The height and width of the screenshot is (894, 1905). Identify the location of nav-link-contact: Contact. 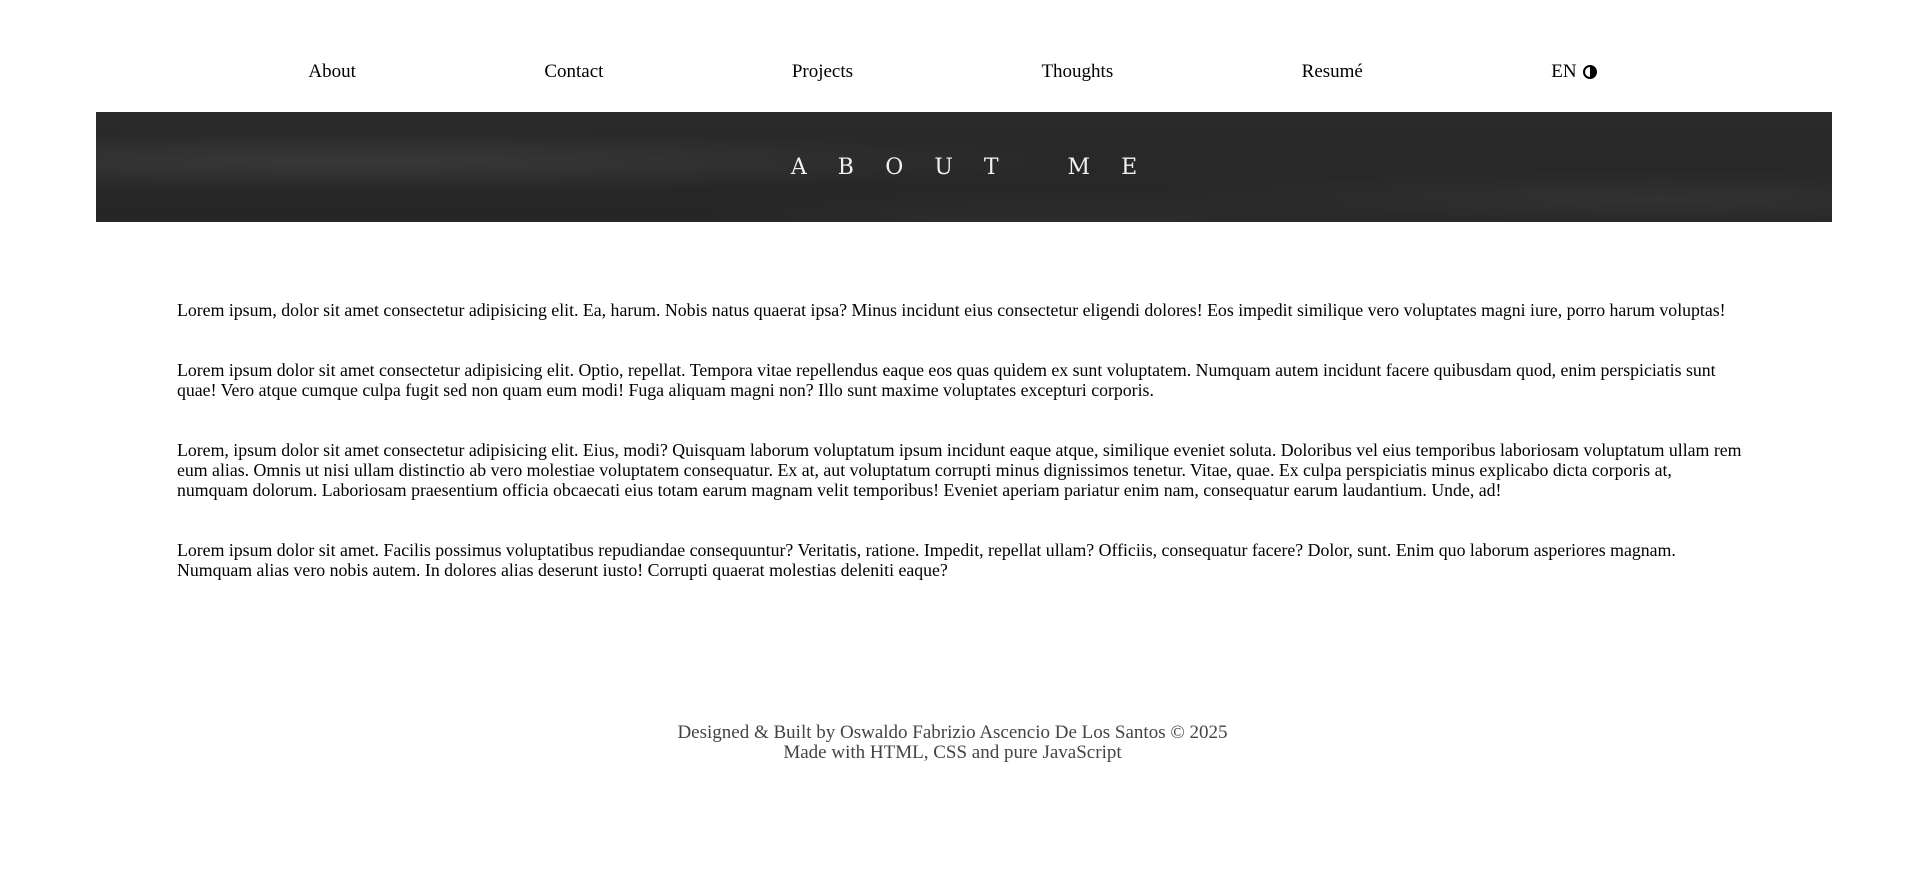
(573, 72).